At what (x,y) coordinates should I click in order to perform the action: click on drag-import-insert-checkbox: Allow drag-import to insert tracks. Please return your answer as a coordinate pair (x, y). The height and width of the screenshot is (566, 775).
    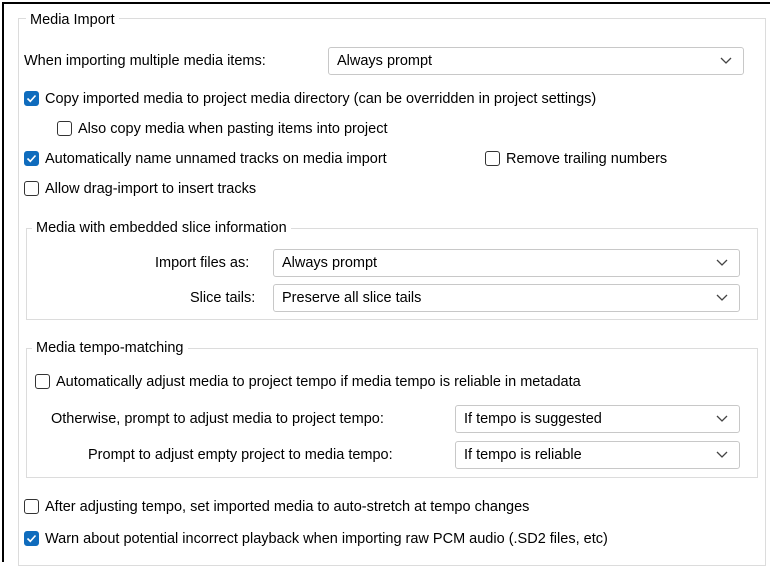
    Looking at the image, I should click on (174, 190).